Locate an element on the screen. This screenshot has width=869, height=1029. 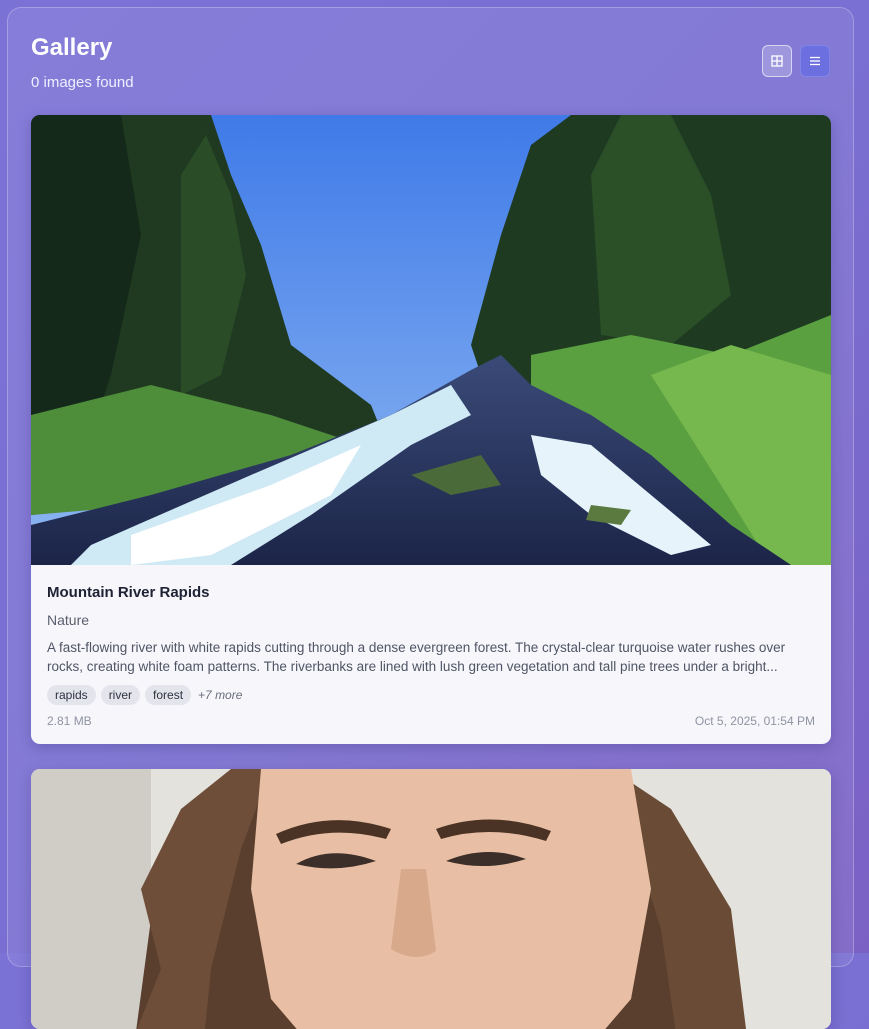
tag: forest is located at coordinates (168, 695).